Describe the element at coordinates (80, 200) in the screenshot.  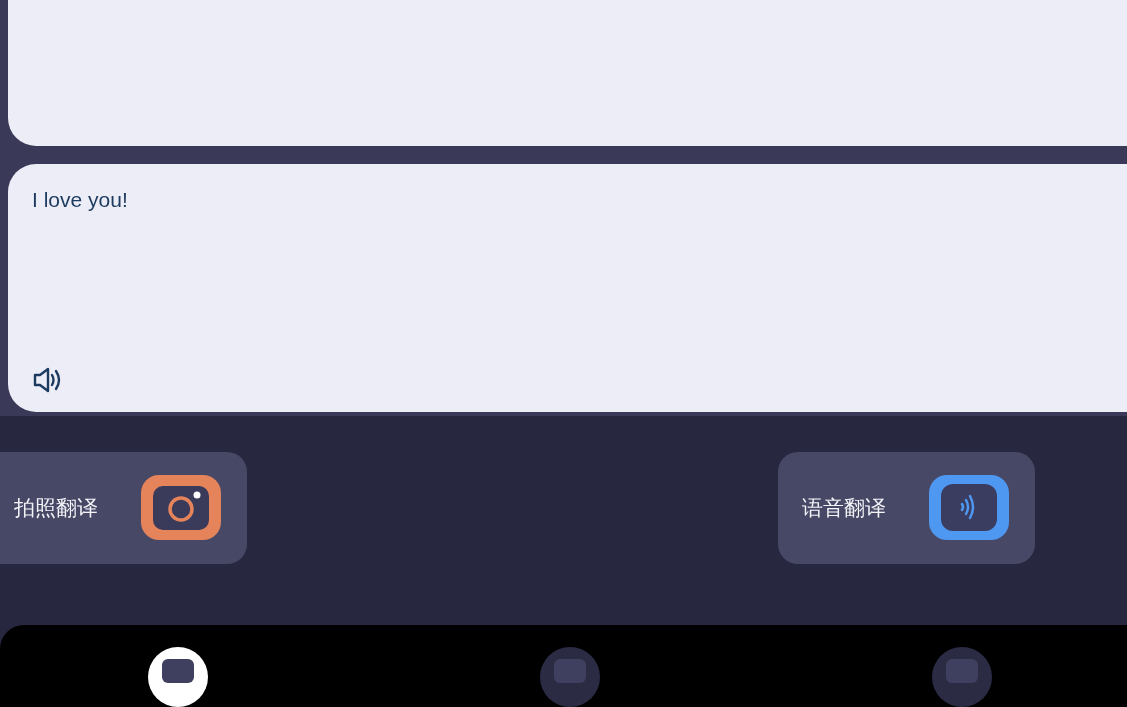
I see `translation-text: I love you!` at that location.